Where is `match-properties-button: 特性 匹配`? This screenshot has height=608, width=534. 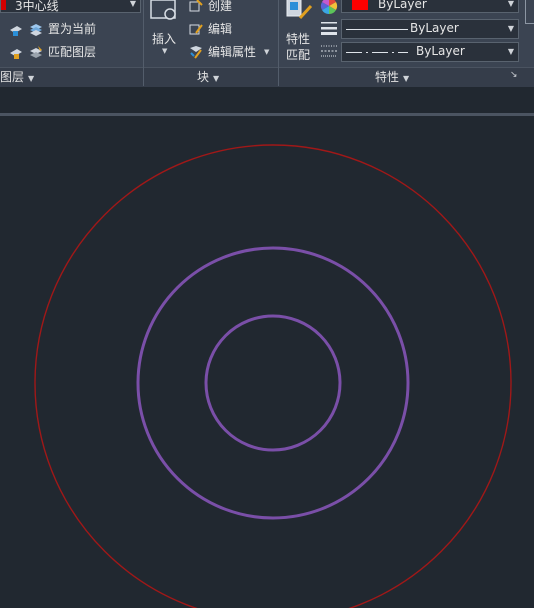
match-properties-button: 特性 匹配 is located at coordinates (299, 32).